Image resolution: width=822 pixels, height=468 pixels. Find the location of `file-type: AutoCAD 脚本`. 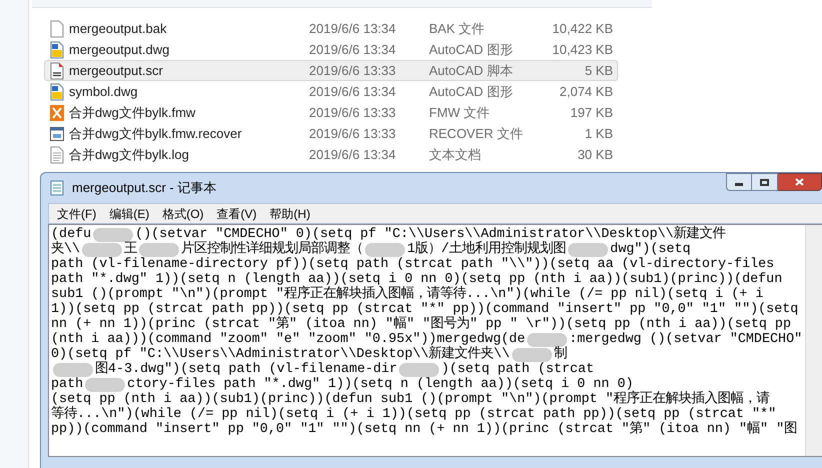

file-type: AutoCAD 脚本 is located at coordinates (471, 71).